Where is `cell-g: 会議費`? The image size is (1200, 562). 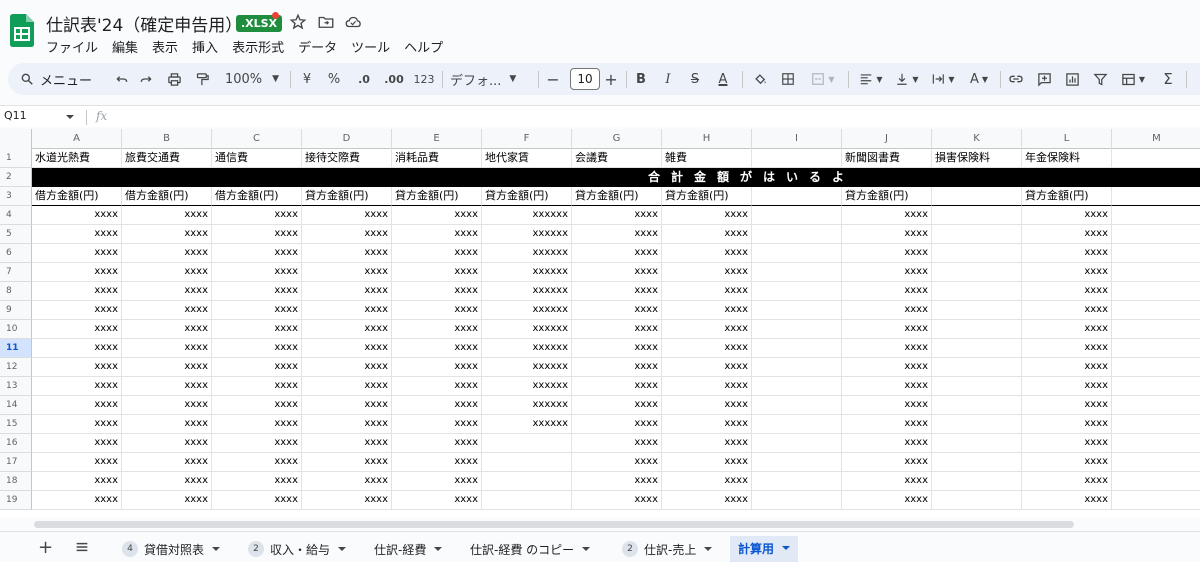 cell-g: 会議費 is located at coordinates (617, 158).